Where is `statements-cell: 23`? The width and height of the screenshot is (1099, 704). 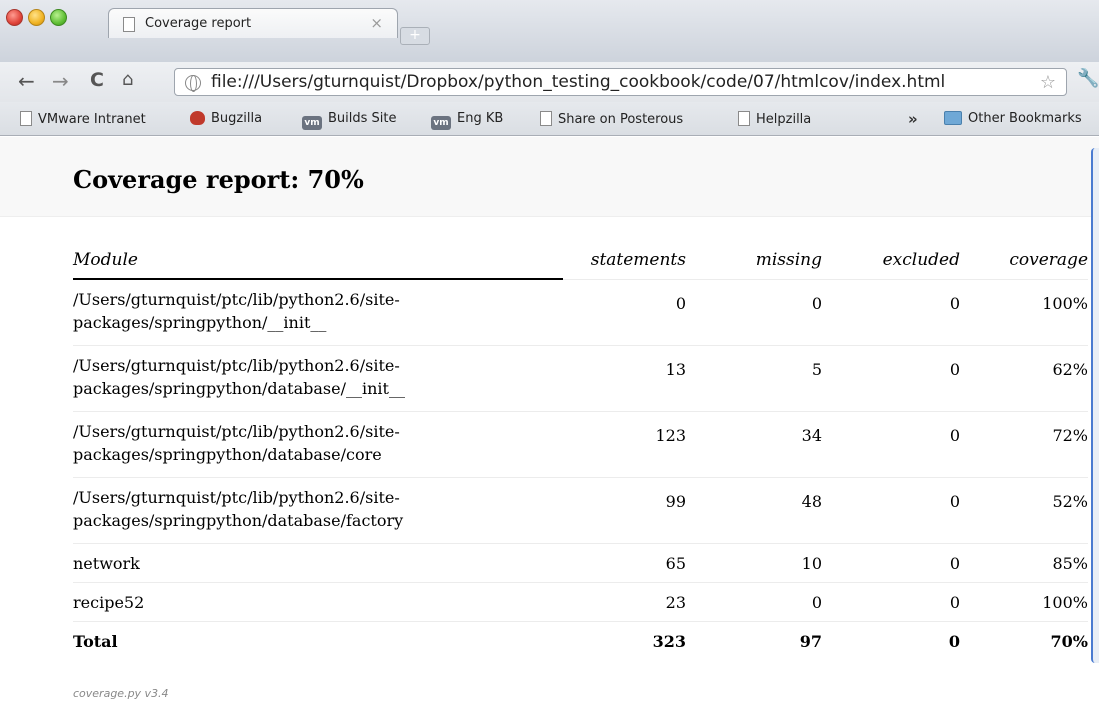 statements-cell: 23 is located at coordinates (624, 601).